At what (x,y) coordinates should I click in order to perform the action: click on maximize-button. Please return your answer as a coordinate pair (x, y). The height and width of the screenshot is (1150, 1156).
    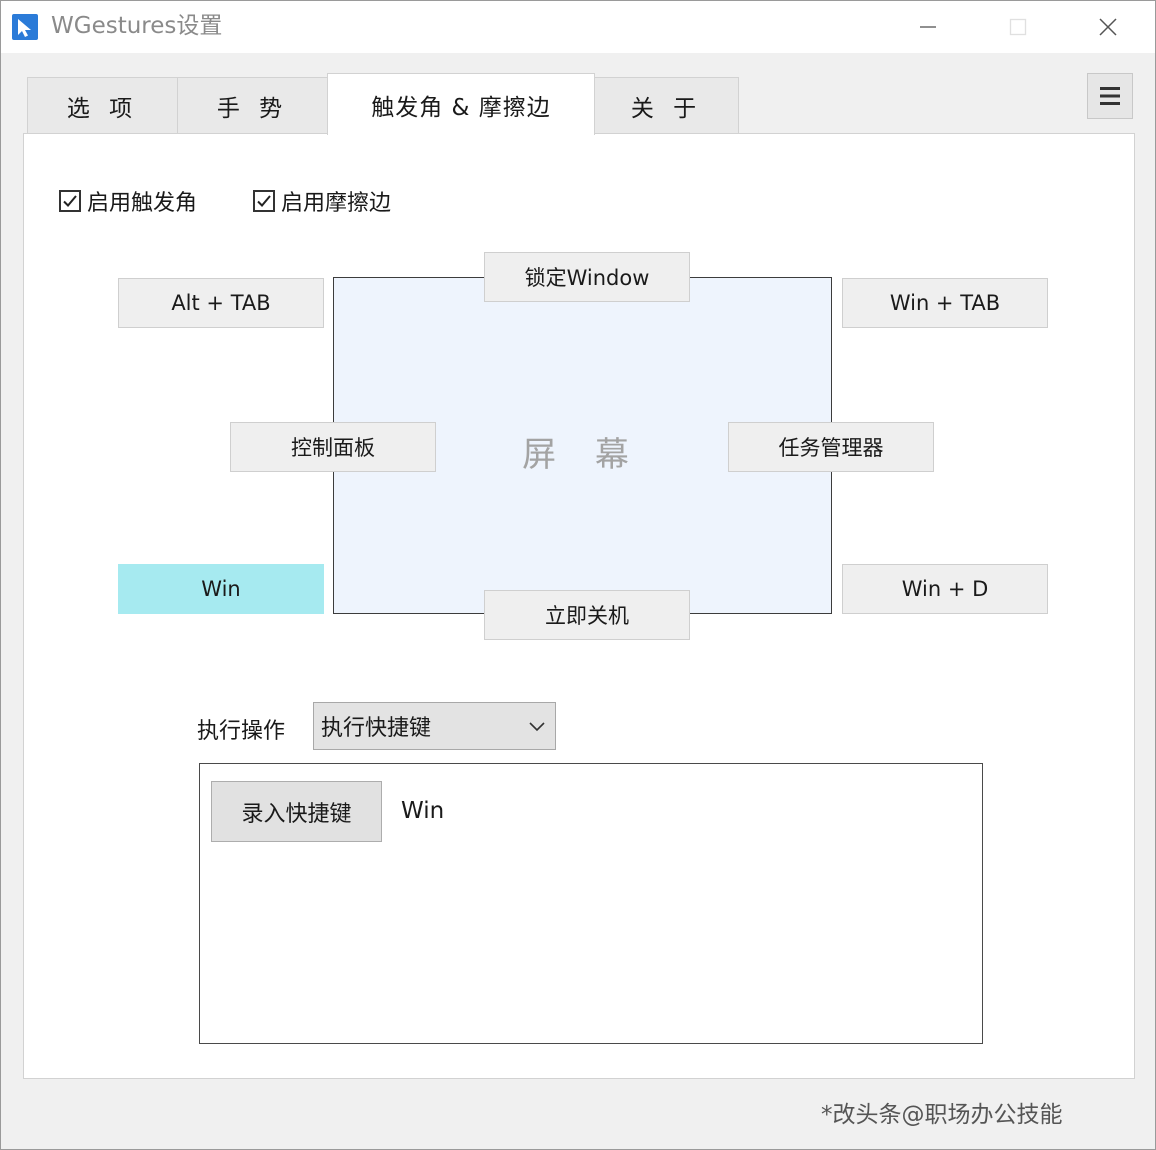
    Looking at the image, I should click on (1018, 27).